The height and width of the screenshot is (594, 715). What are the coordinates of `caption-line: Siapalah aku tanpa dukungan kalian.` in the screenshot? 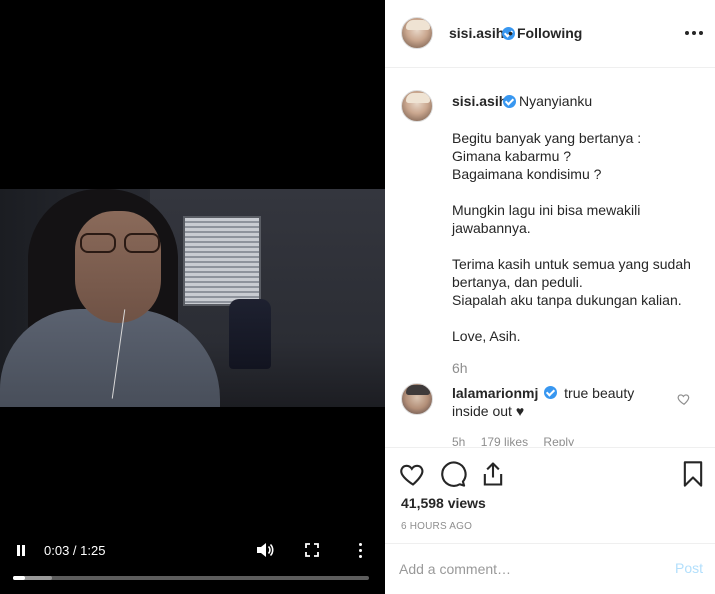 It's located at (567, 300).